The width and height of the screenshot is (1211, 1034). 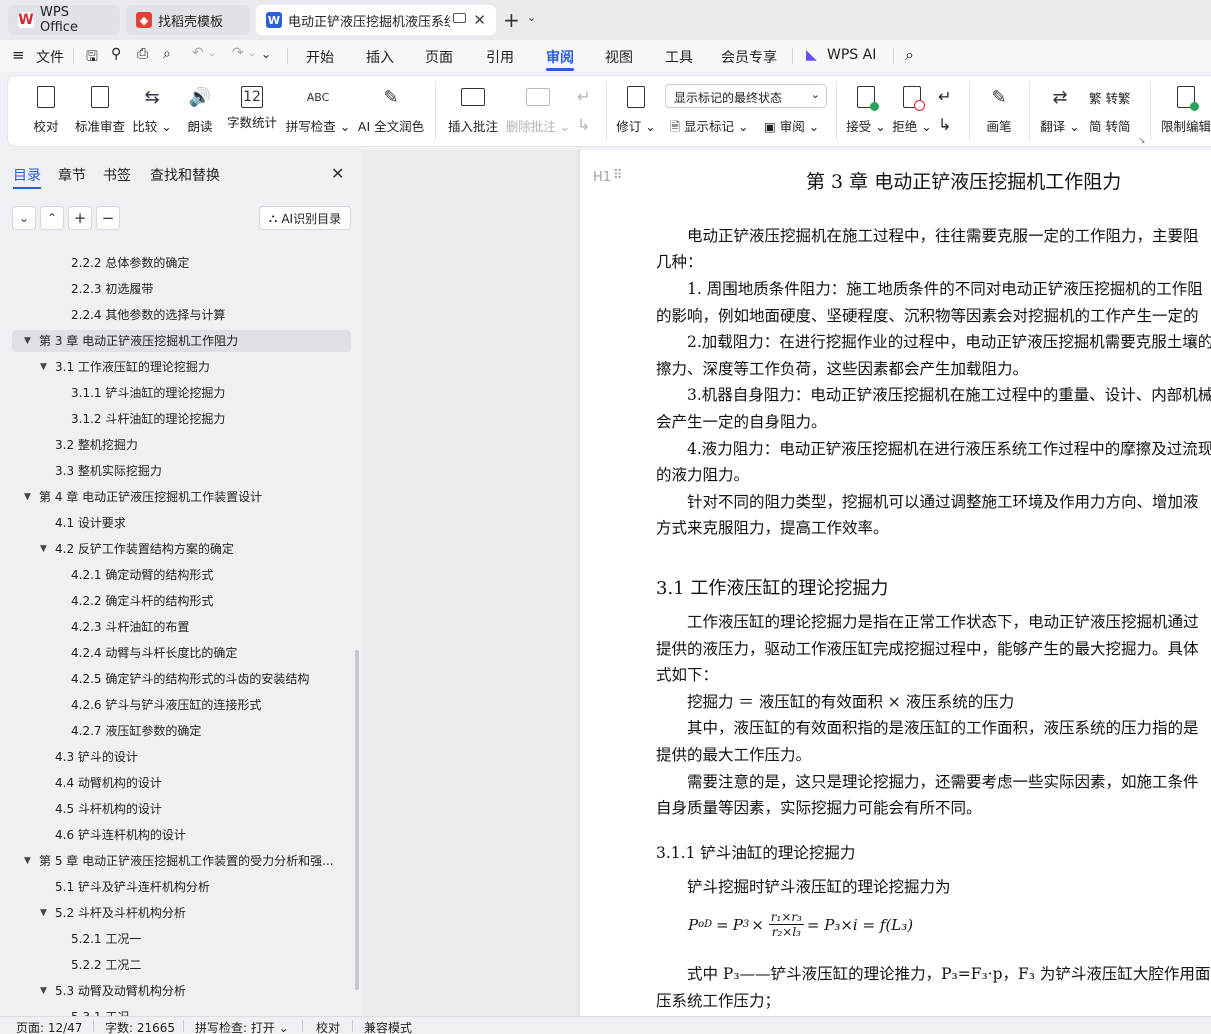 I want to click on toc-item: 5.3 动臂及动臂机构分析, so click(x=198, y=991).